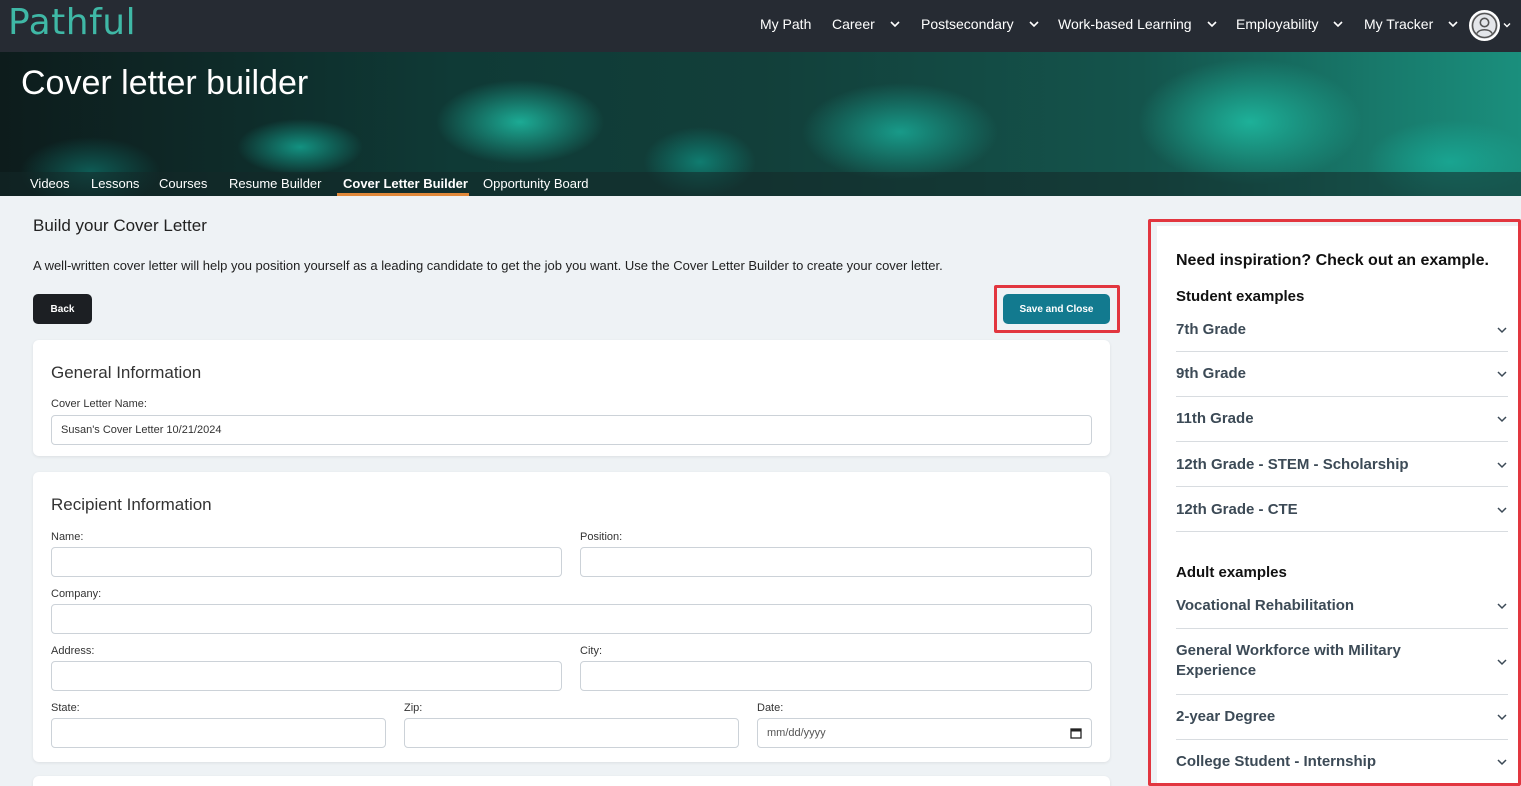 This screenshot has width=1521, height=786. What do you see at coordinates (571, 398) in the screenshot?
I see `general-information-card: General Information Cover Letter Name:` at bounding box center [571, 398].